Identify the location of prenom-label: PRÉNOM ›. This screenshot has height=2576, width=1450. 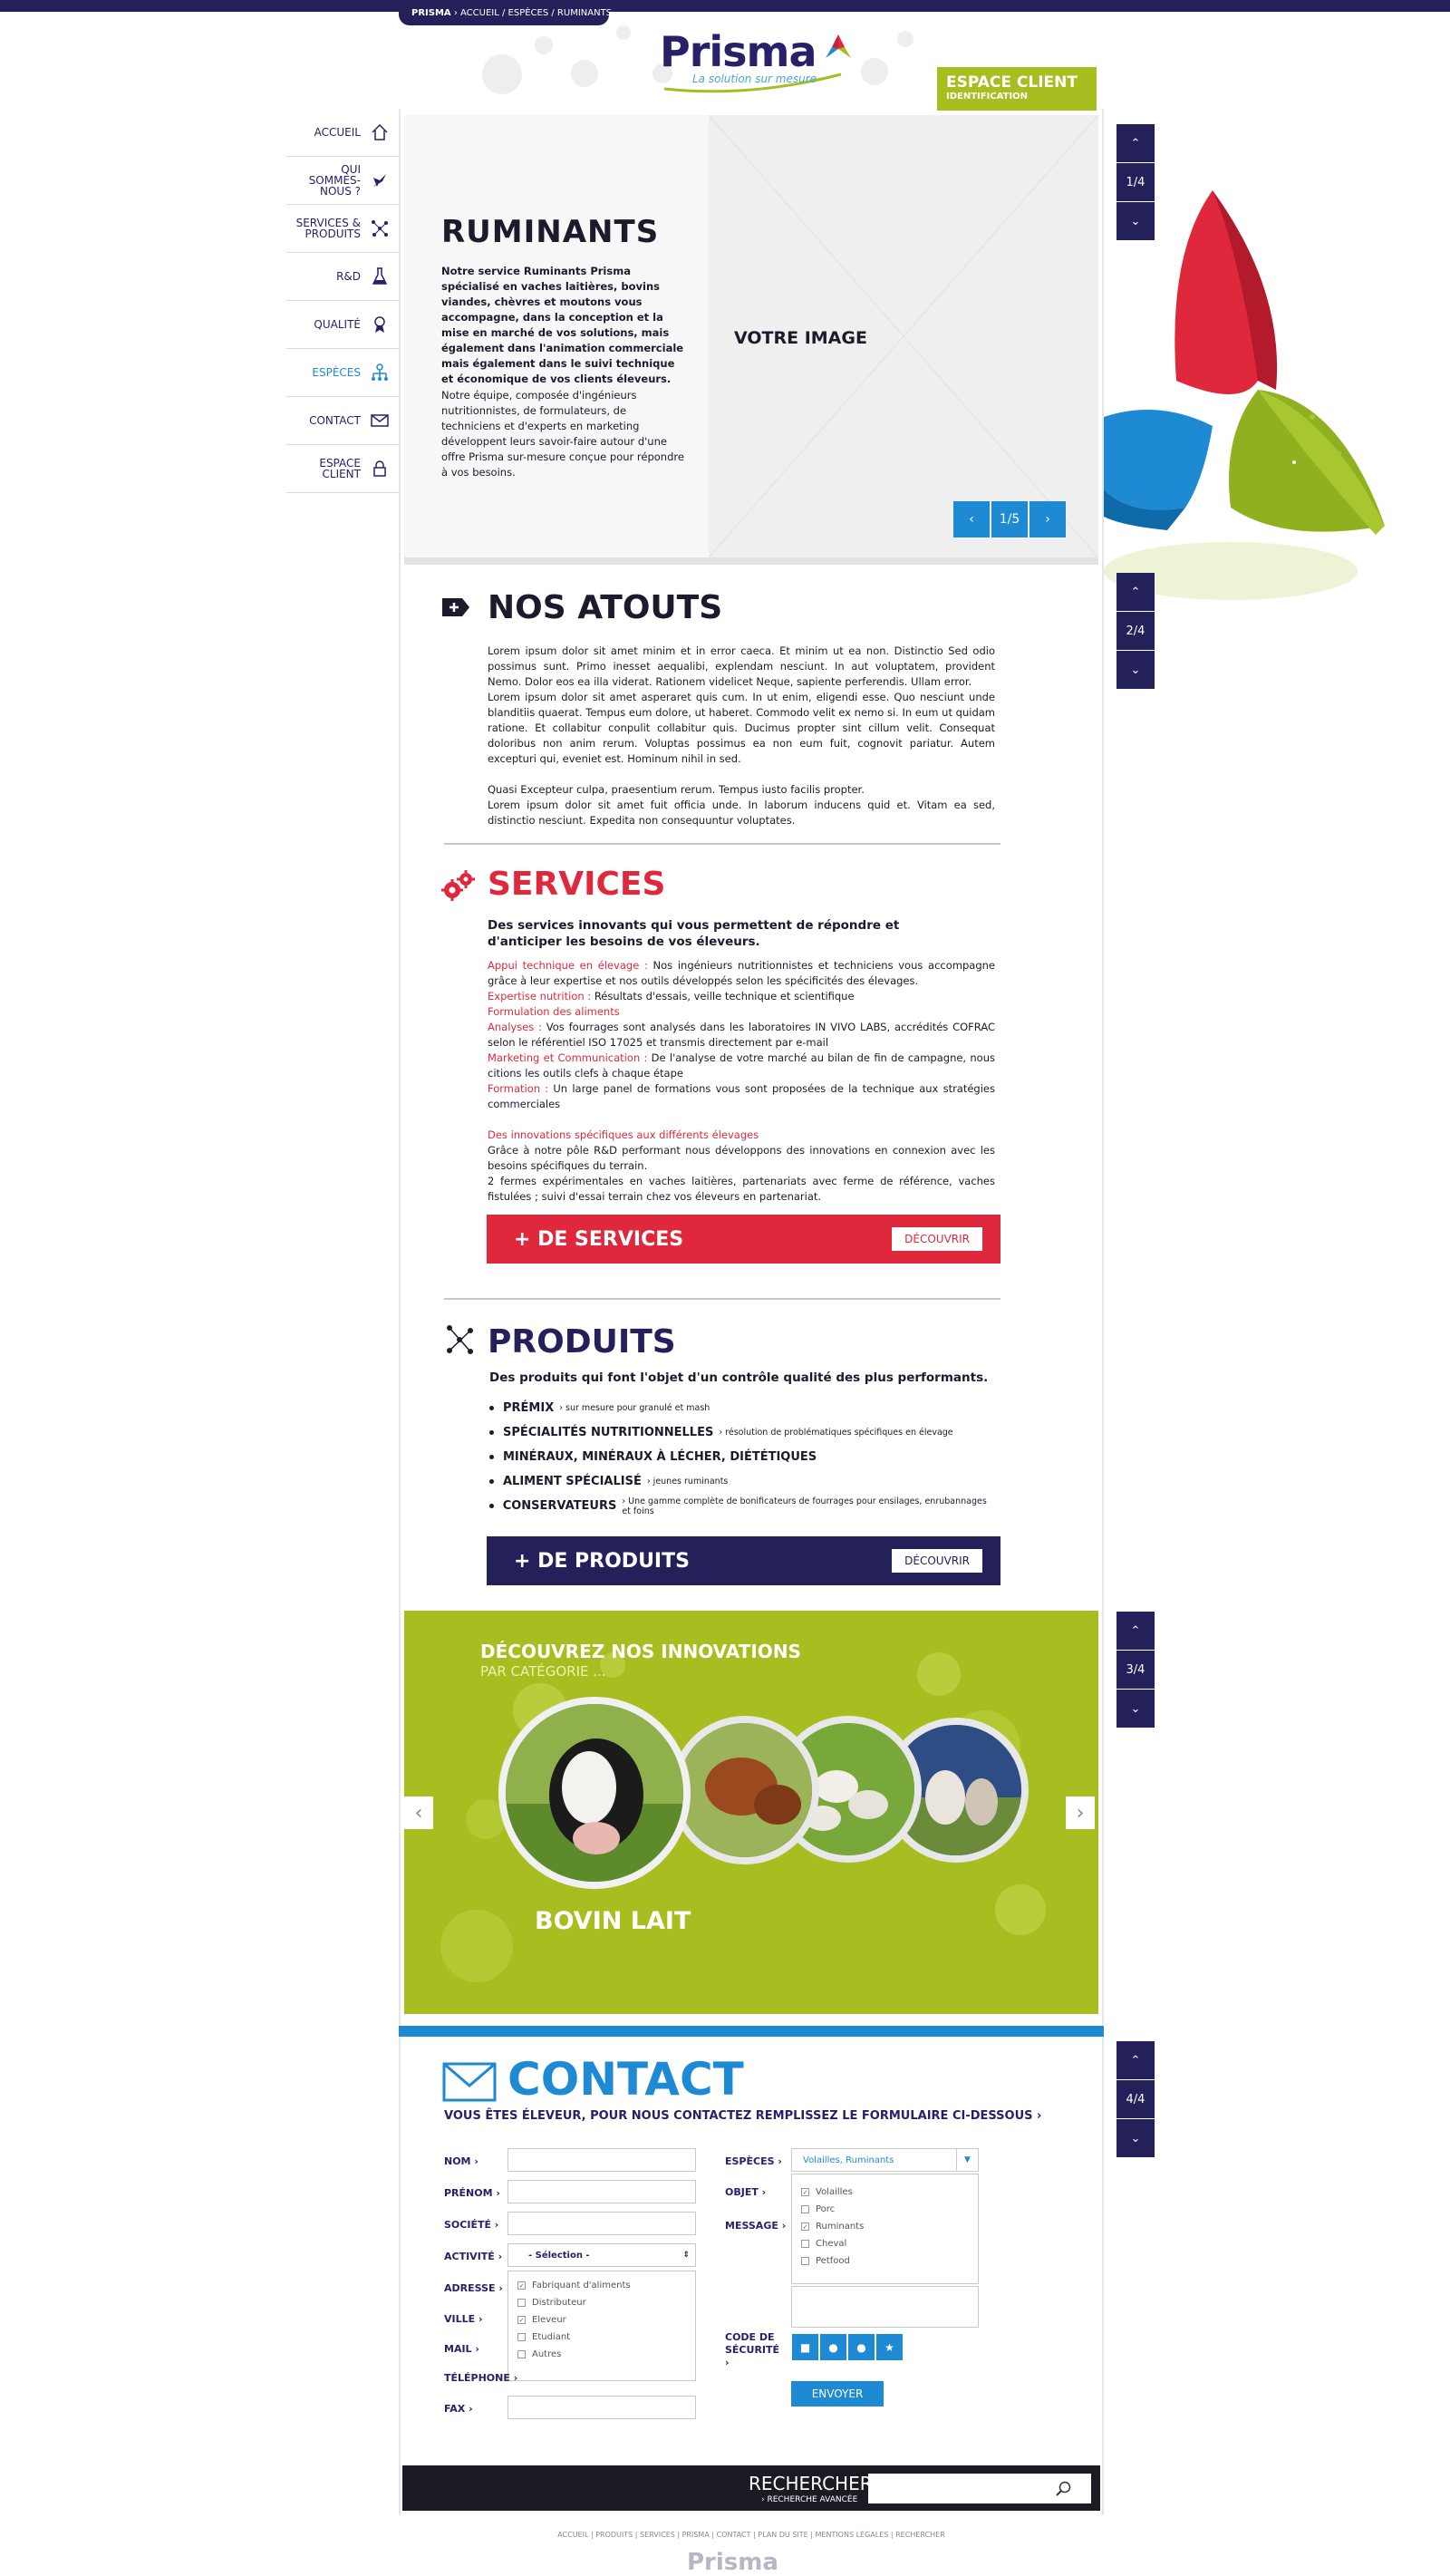
(472, 2193).